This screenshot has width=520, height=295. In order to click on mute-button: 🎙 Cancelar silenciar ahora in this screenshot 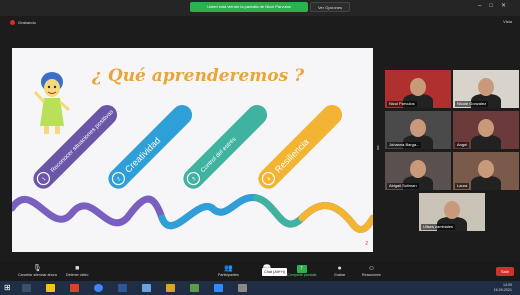, I will do `click(37, 271)`.